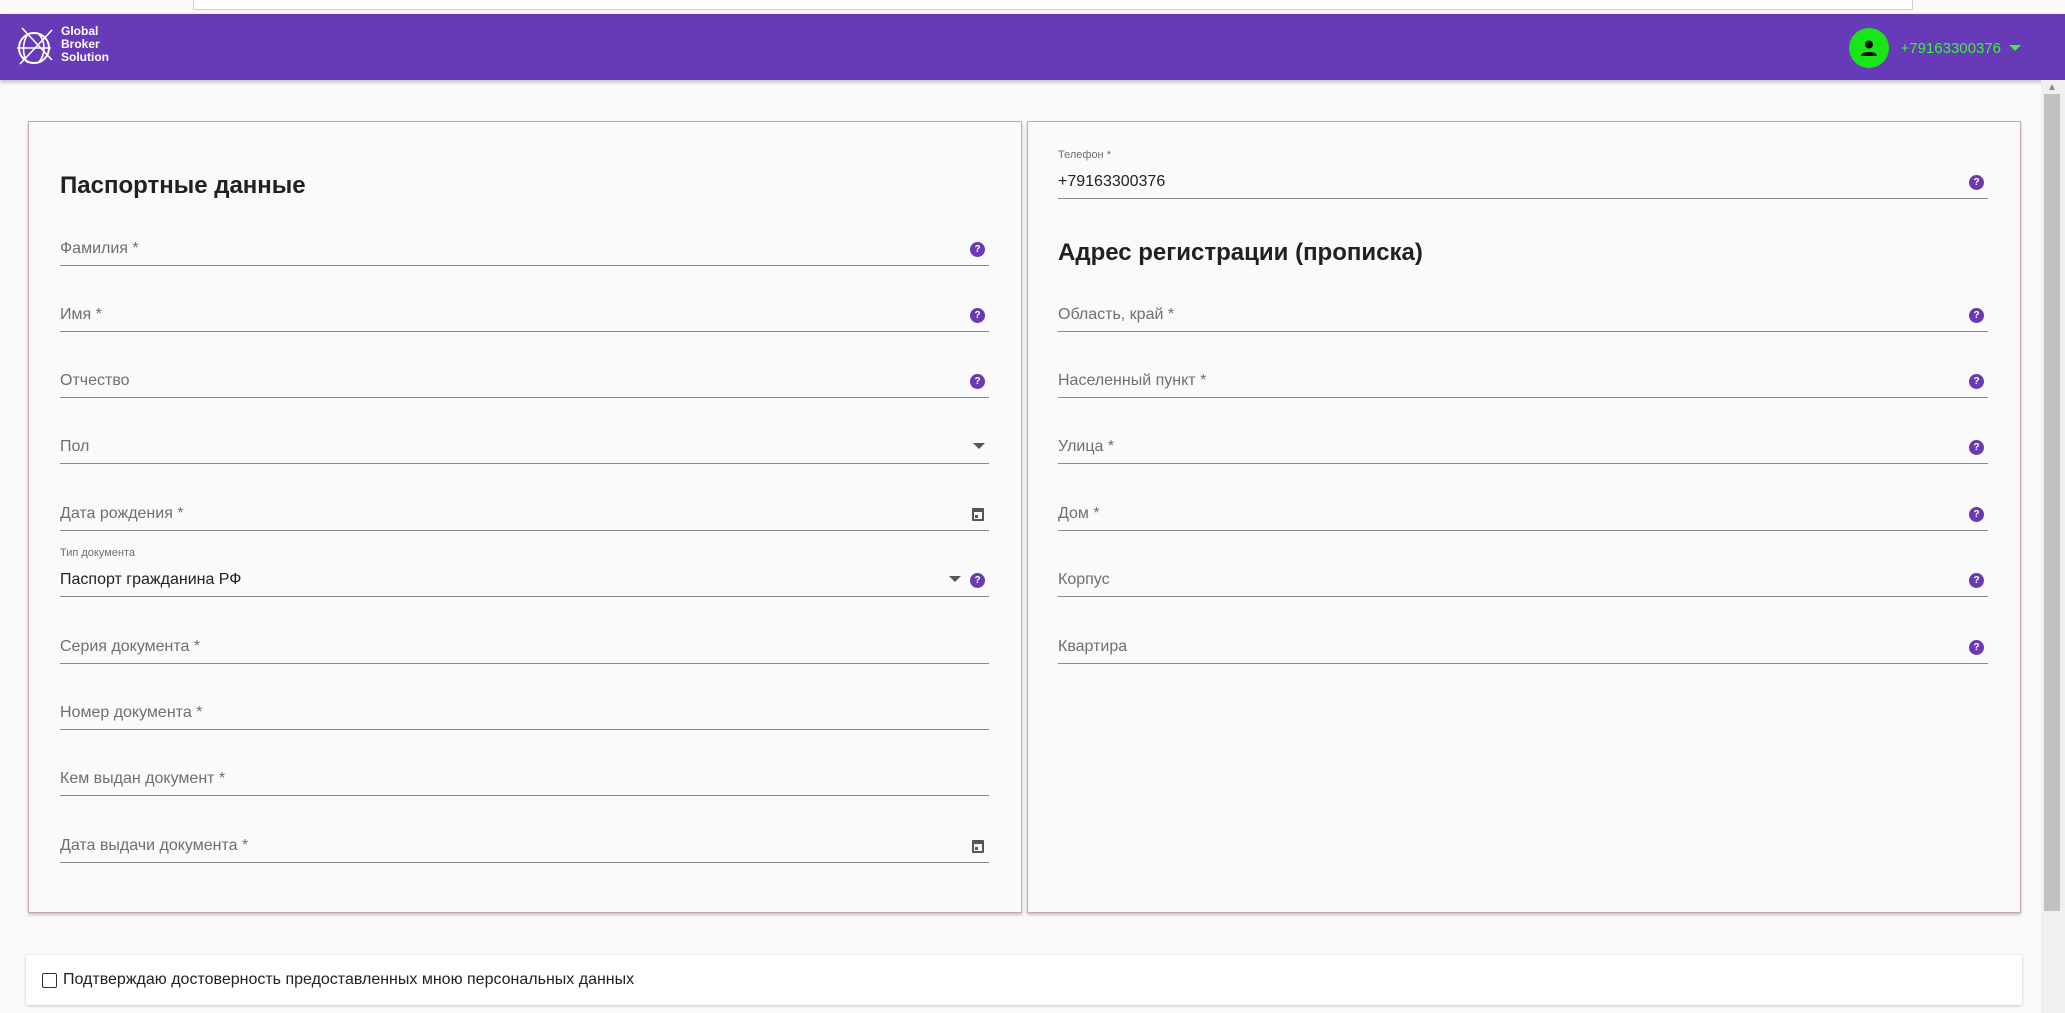  I want to click on patronymic-field: Отчество ?, so click(524, 375).